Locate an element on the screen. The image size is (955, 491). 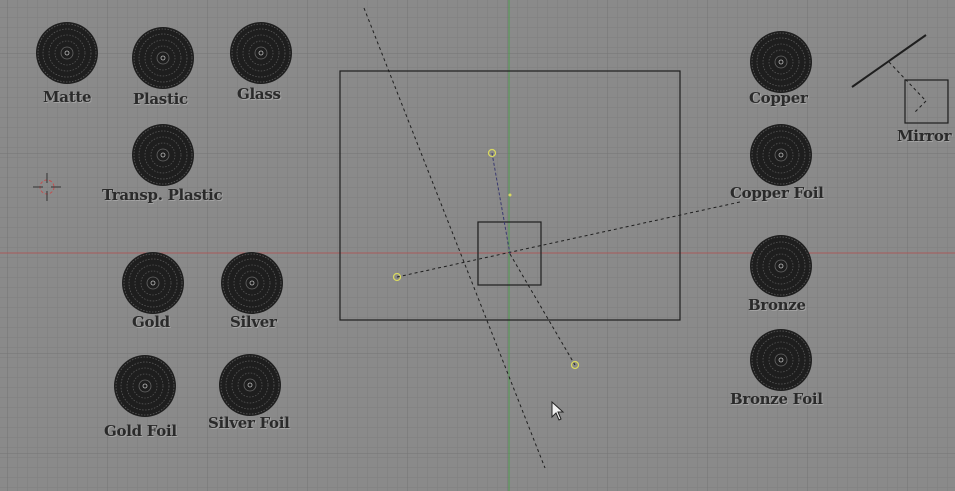
object-label-gold-foil: Gold Foil is located at coordinates (140, 431).